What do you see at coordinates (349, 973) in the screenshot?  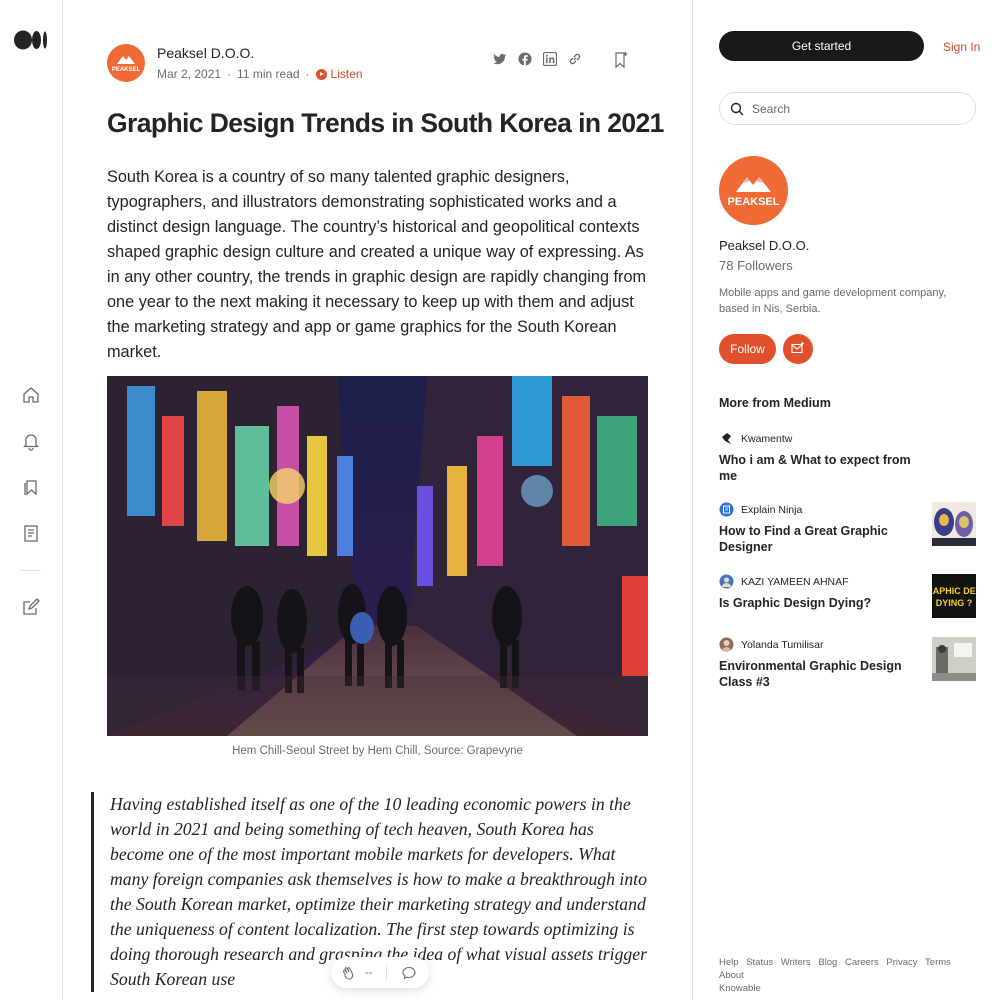 I see `clap-icon` at bounding box center [349, 973].